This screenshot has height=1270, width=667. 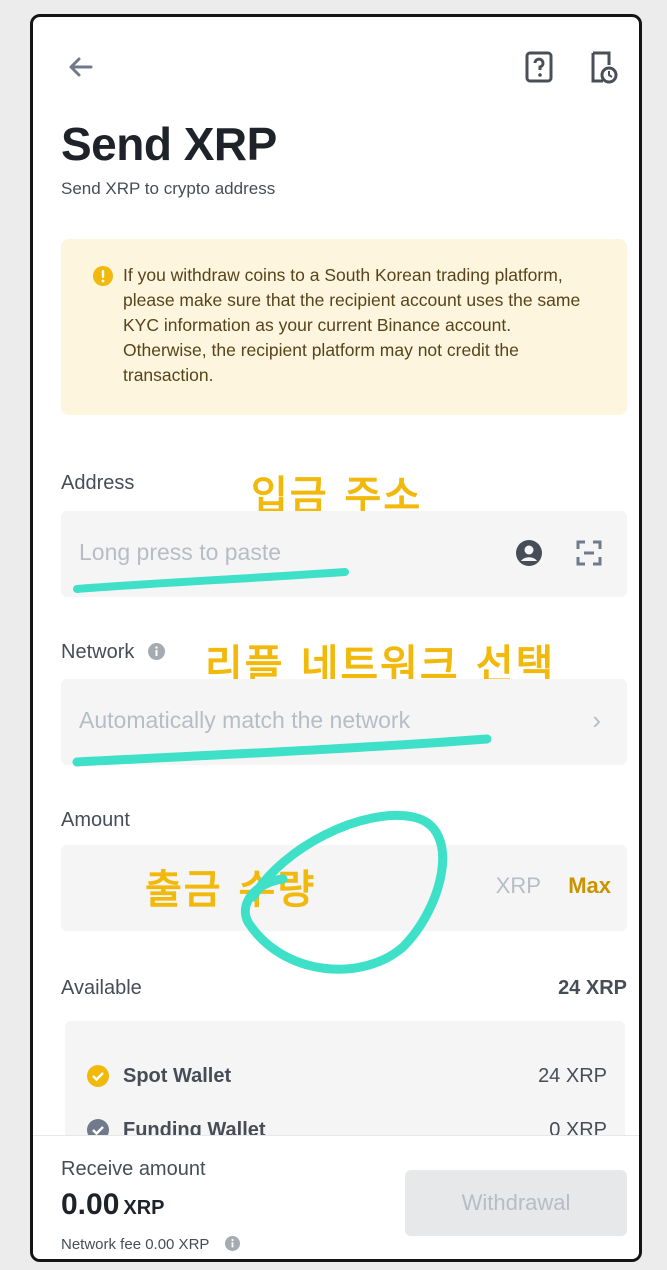 I want to click on history-icon, so click(x=603, y=67).